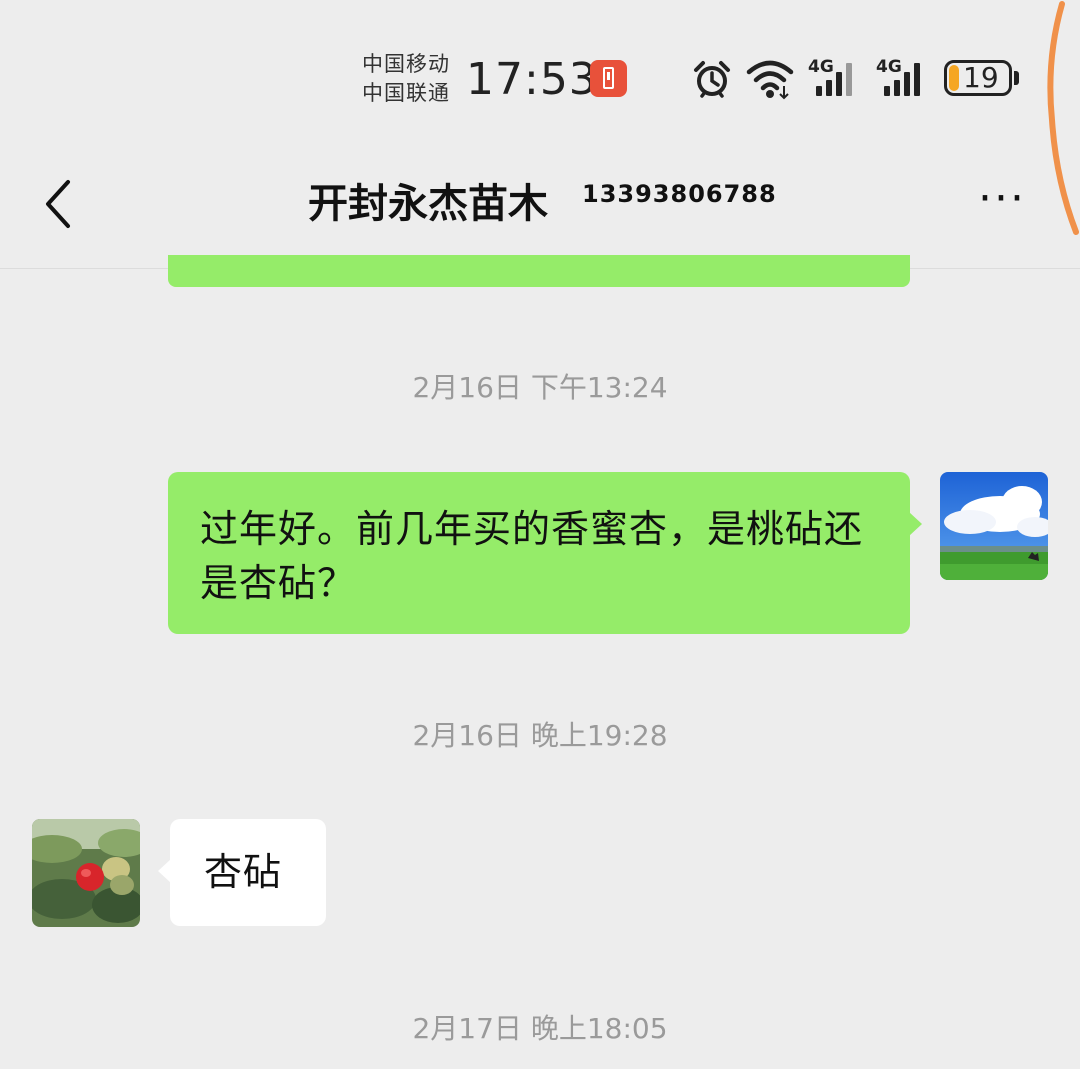  I want to click on alarm-icon, so click(712, 79).